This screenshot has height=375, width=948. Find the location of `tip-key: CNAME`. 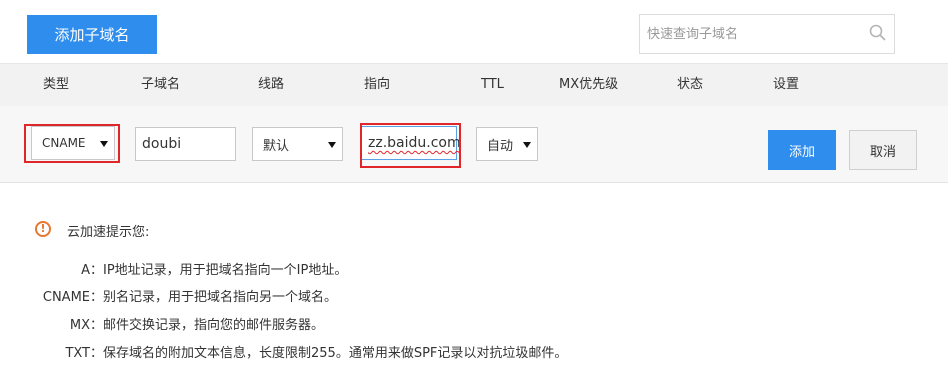

tip-key: CNAME is located at coordinates (66, 297).